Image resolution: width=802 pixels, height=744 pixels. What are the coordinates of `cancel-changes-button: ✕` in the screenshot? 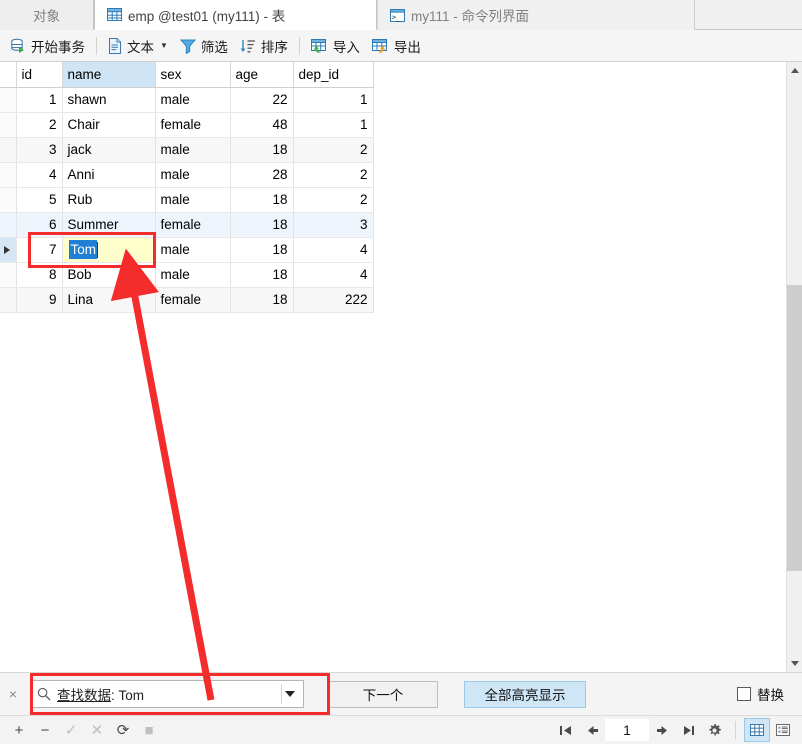 It's located at (97, 730).